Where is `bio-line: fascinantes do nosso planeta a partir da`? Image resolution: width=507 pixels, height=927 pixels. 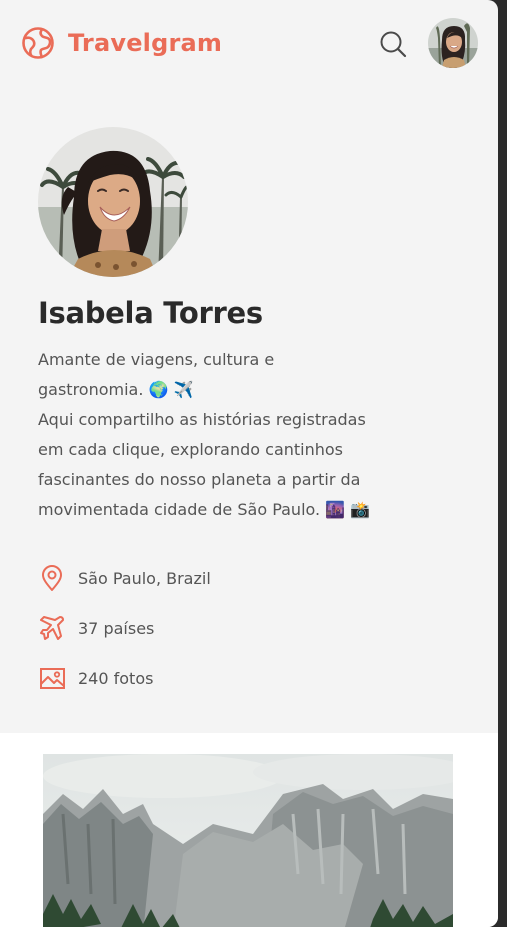
bio-line: fascinantes do nosso planeta a partir da is located at coordinates (199, 479).